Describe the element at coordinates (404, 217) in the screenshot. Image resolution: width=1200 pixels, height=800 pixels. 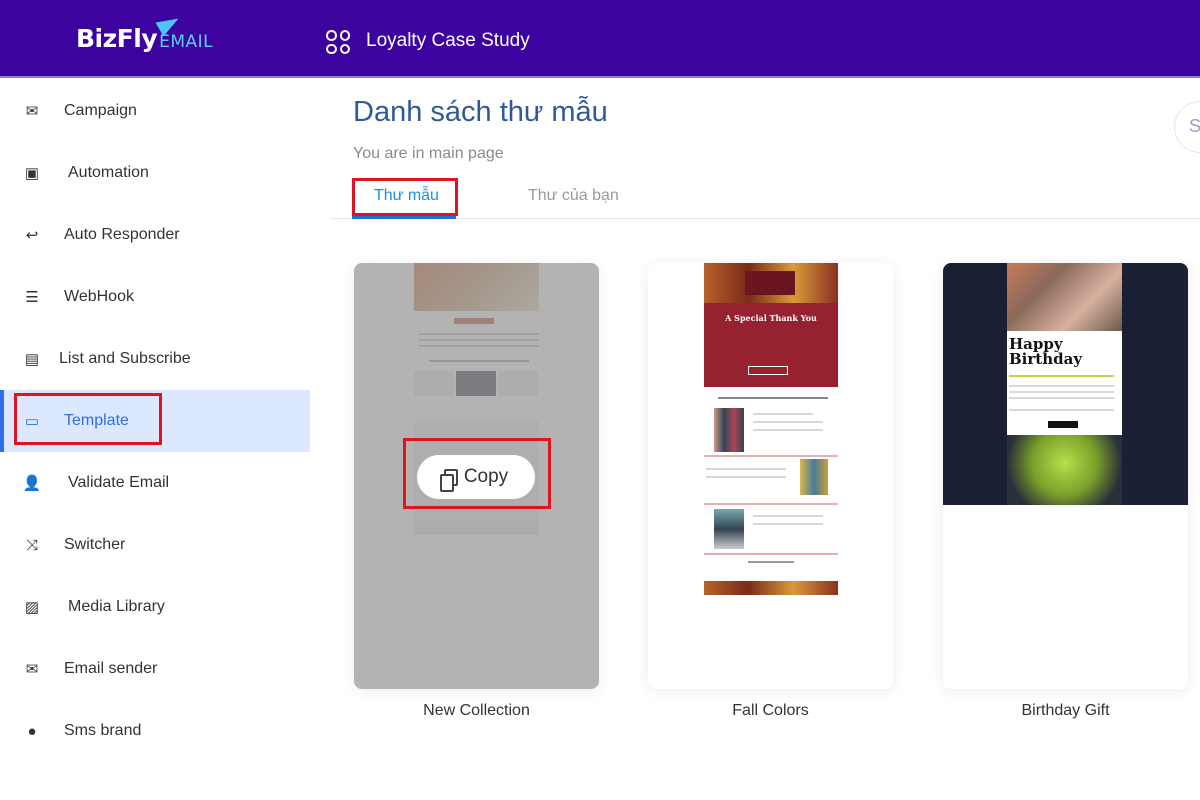
I see `active-tab-indicator` at that location.